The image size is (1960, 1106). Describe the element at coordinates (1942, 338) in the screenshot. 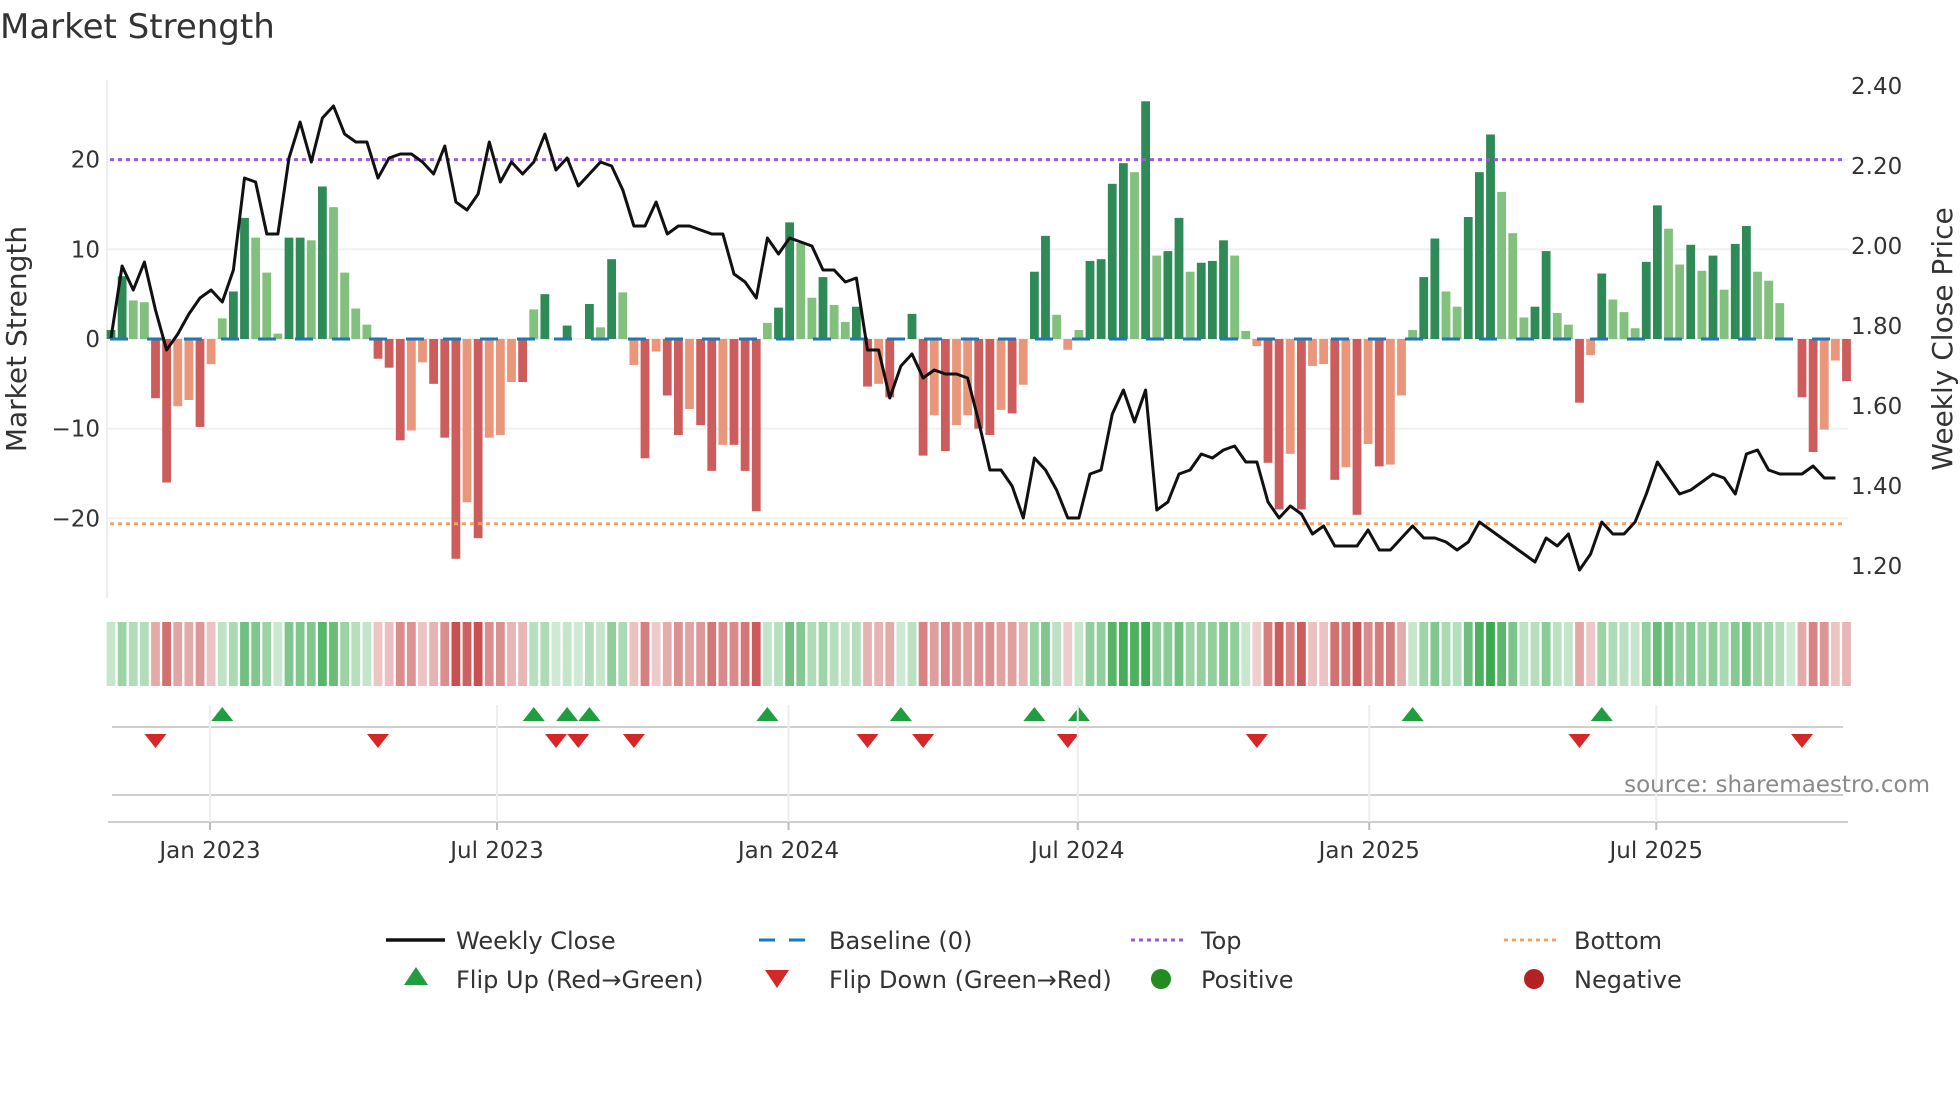

I see `y2-axis-title: Weekly Close Price` at that location.